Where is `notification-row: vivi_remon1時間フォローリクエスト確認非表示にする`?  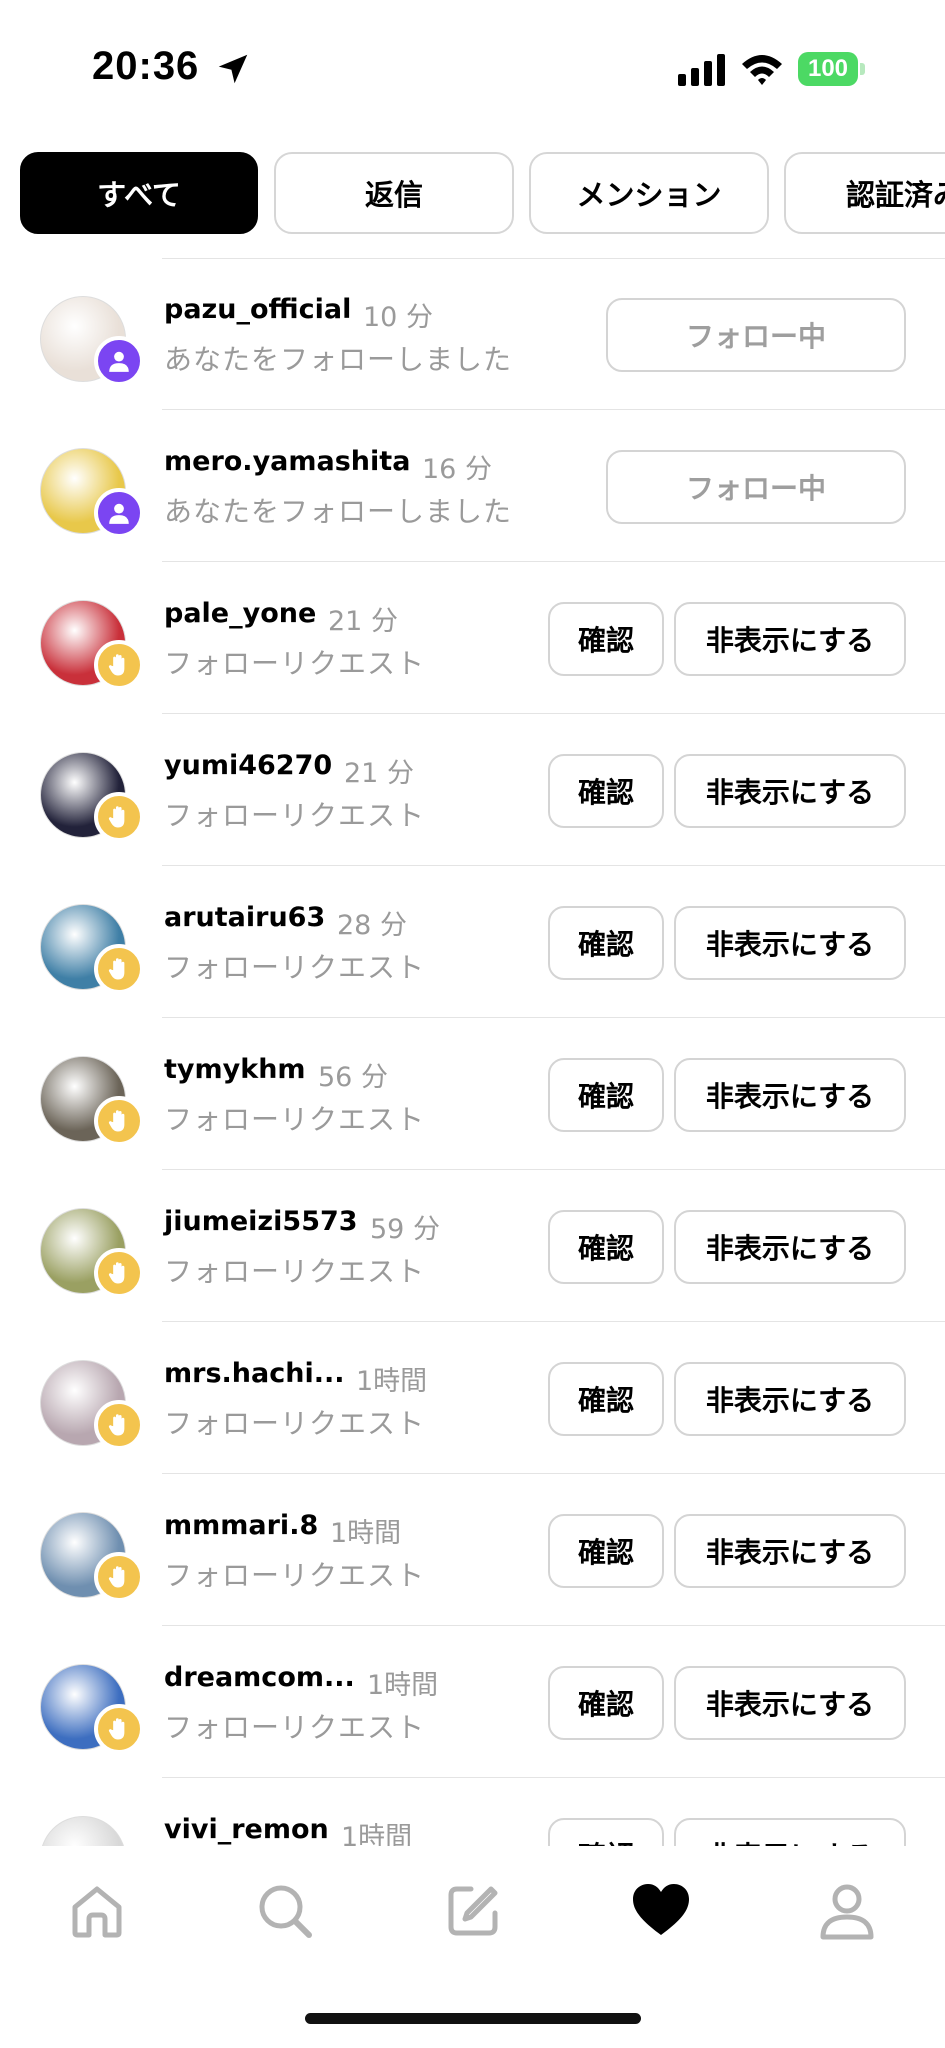
notification-row: vivi_remon1時間フォローリクエスト確認非表示にする is located at coordinates (472, 1813).